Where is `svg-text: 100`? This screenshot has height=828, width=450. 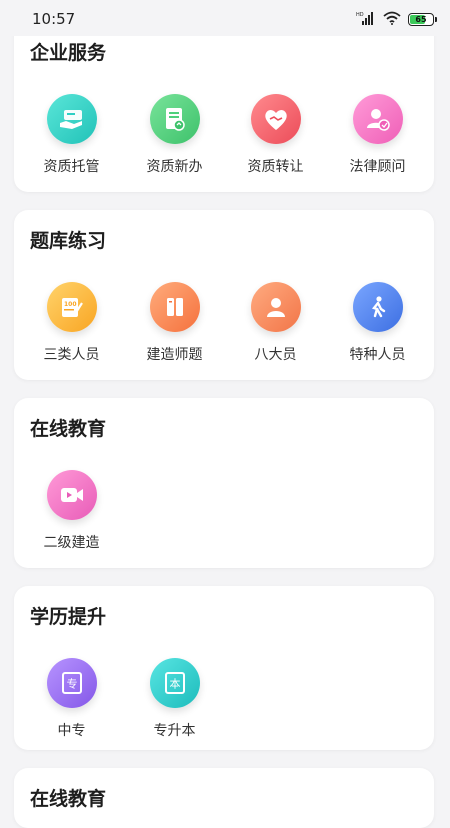 svg-text: 100 is located at coordinates (70, 304).